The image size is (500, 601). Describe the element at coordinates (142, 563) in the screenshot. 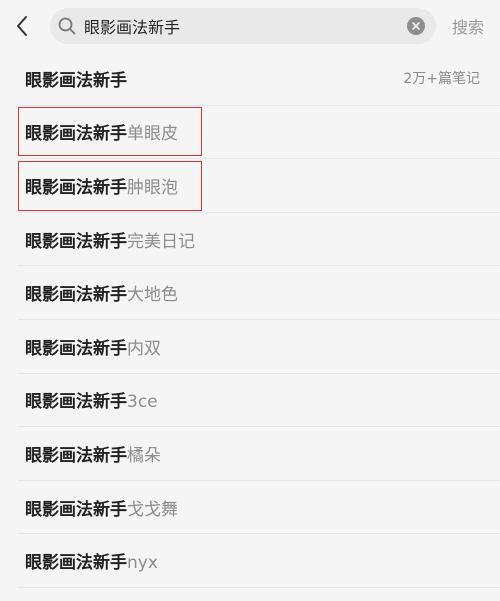

I see `suggestion-suffix: nyx` at that location.